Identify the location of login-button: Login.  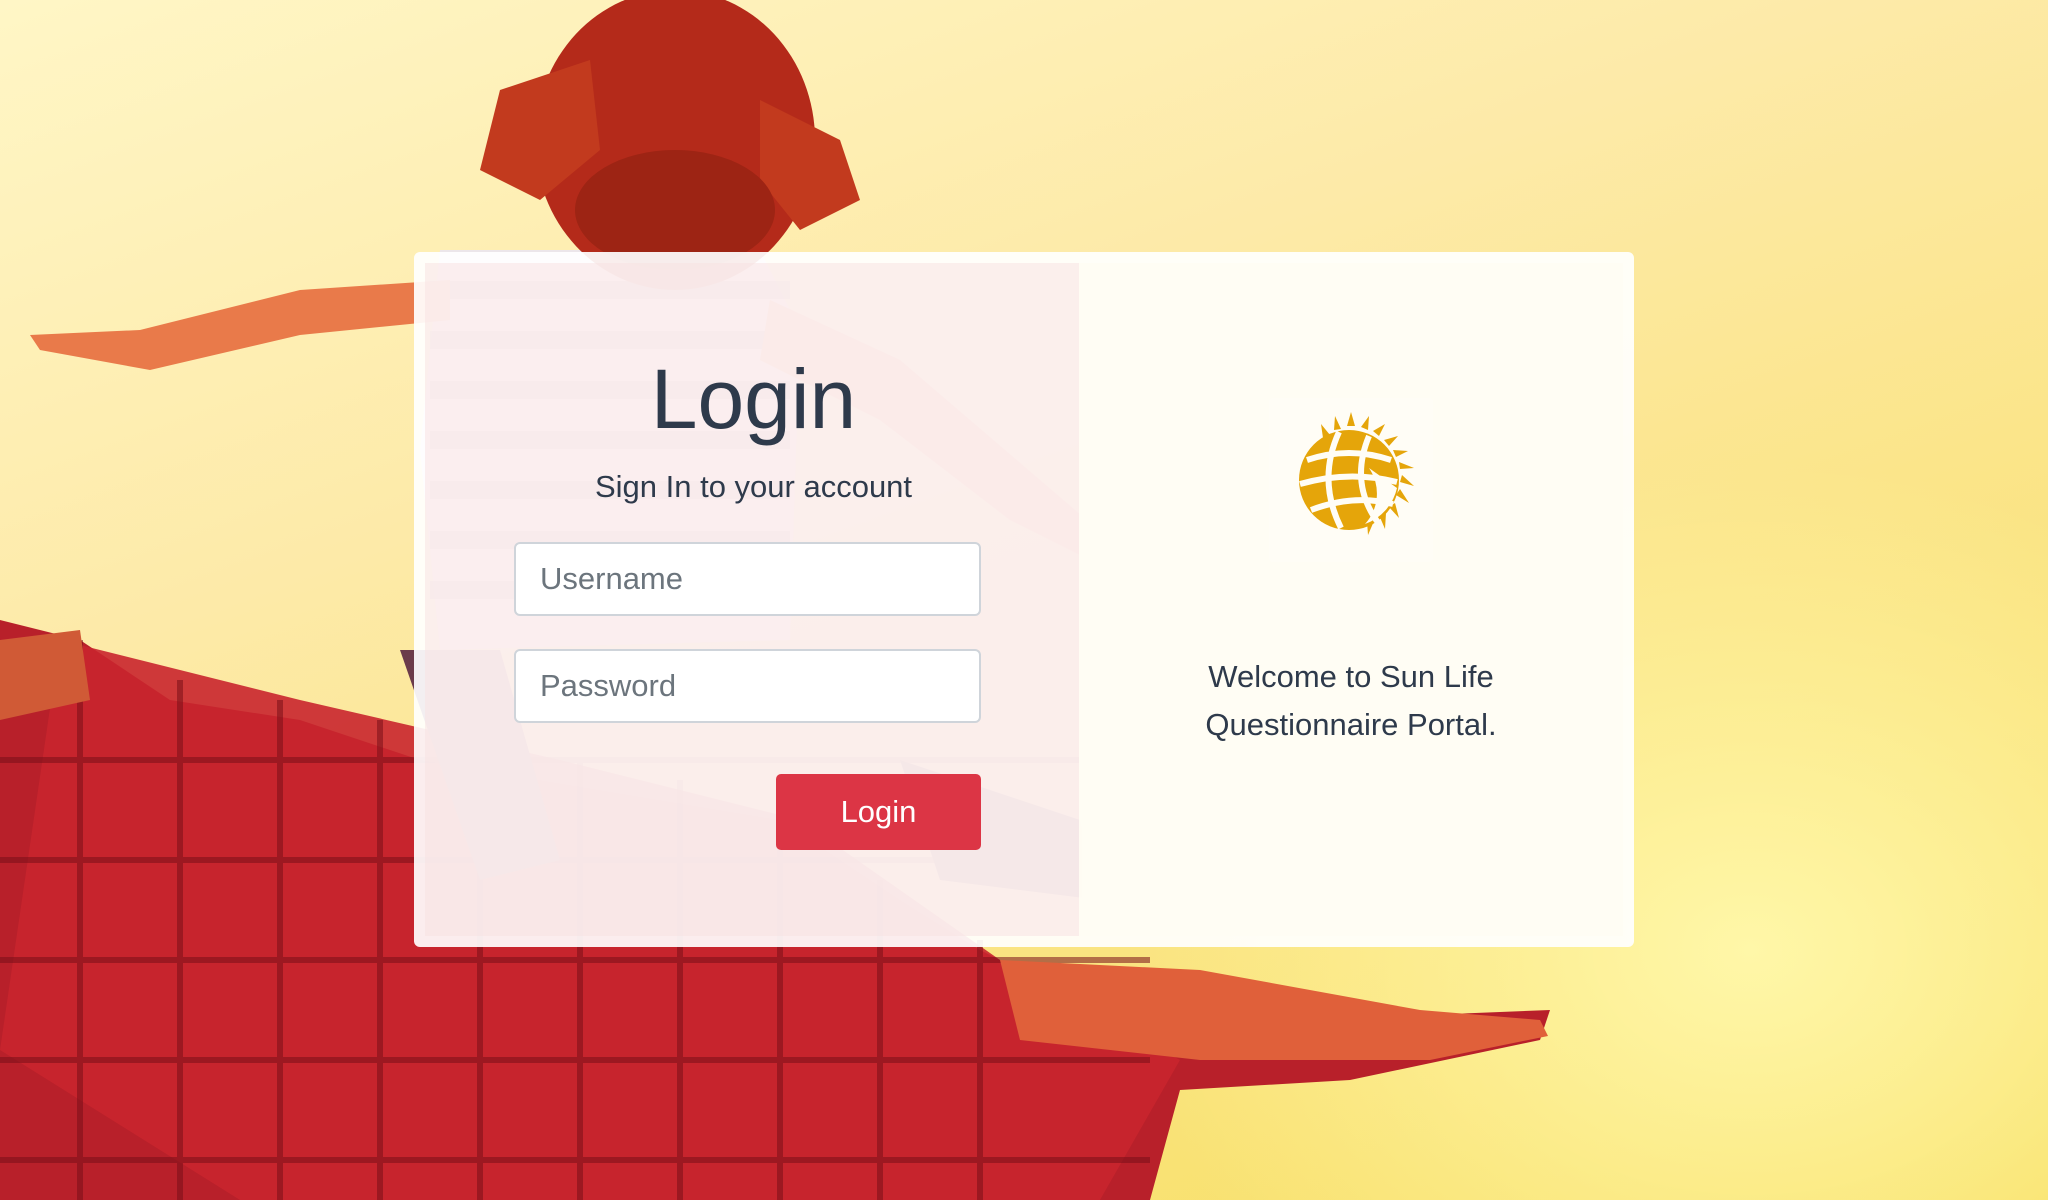
(878, 812).